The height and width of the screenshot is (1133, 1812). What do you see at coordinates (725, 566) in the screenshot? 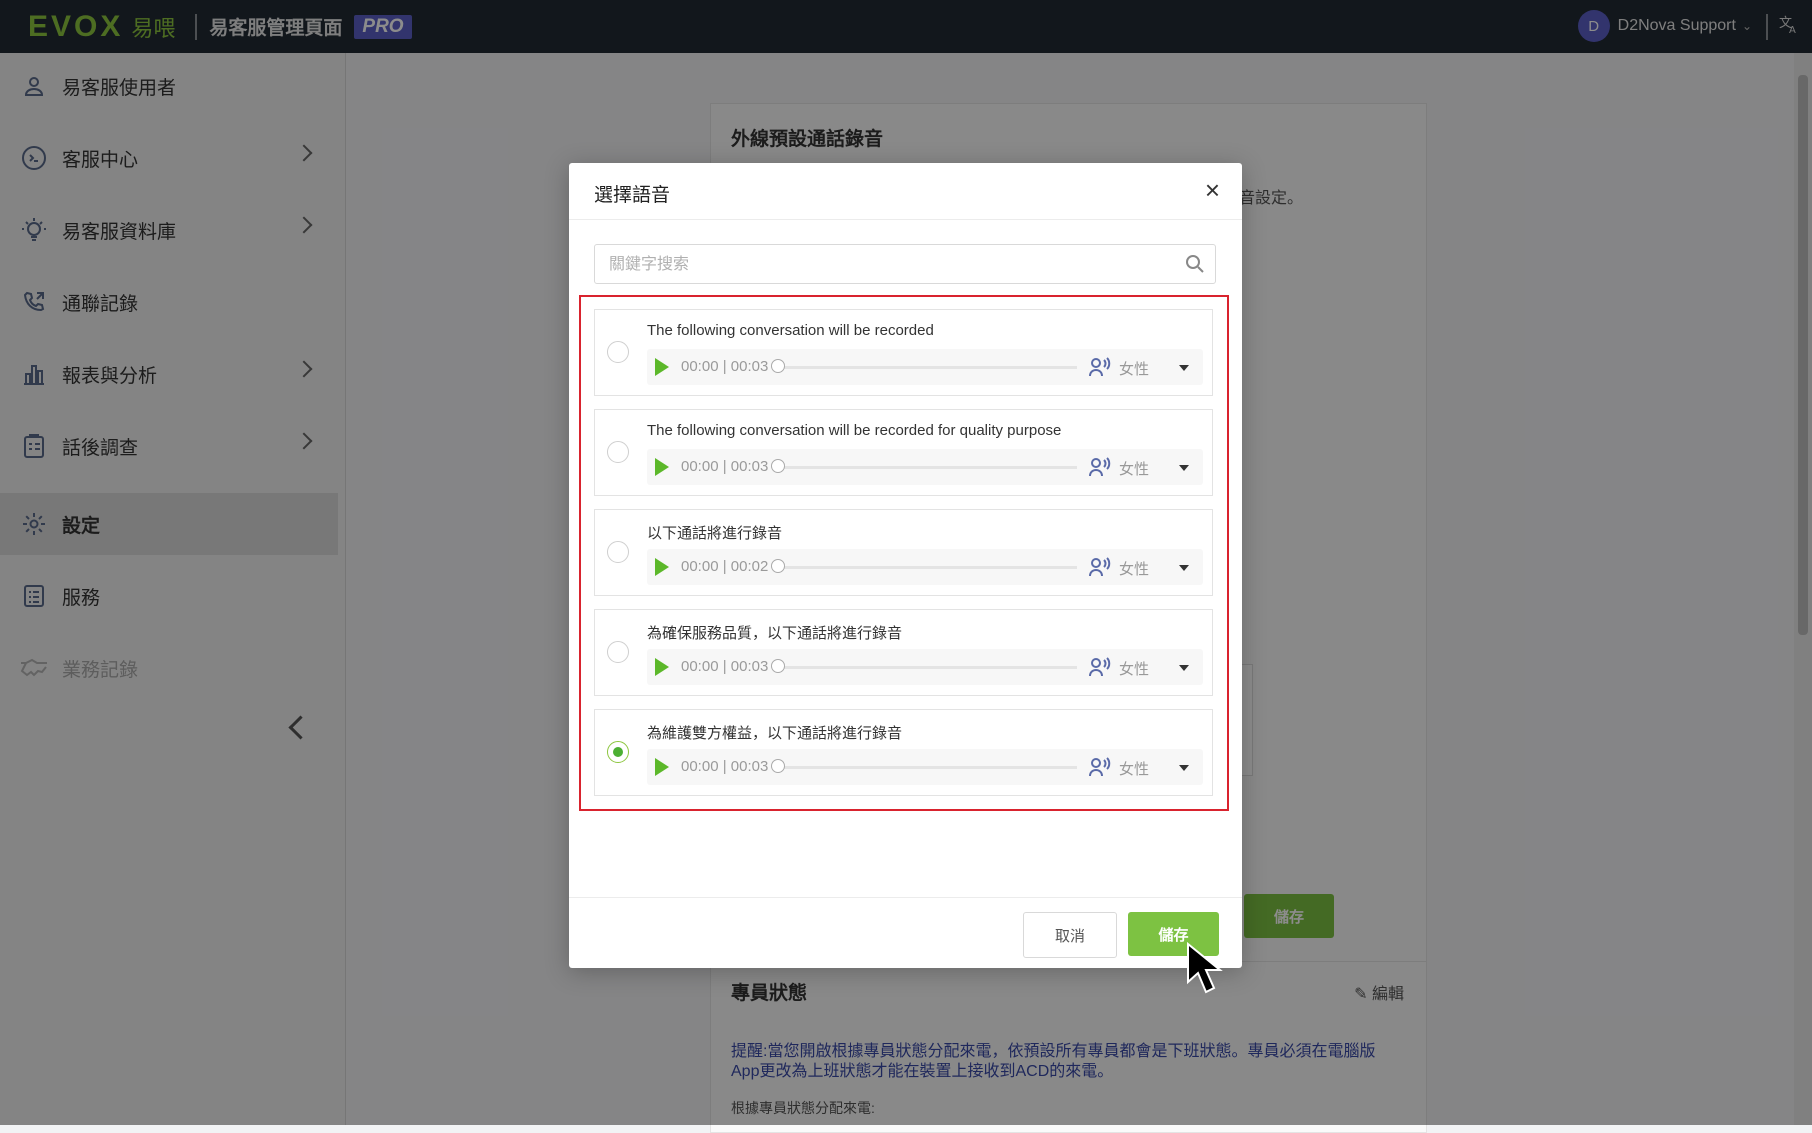
I see `time-display: 00:00 | 00:02` at bounding box center [725, 566].